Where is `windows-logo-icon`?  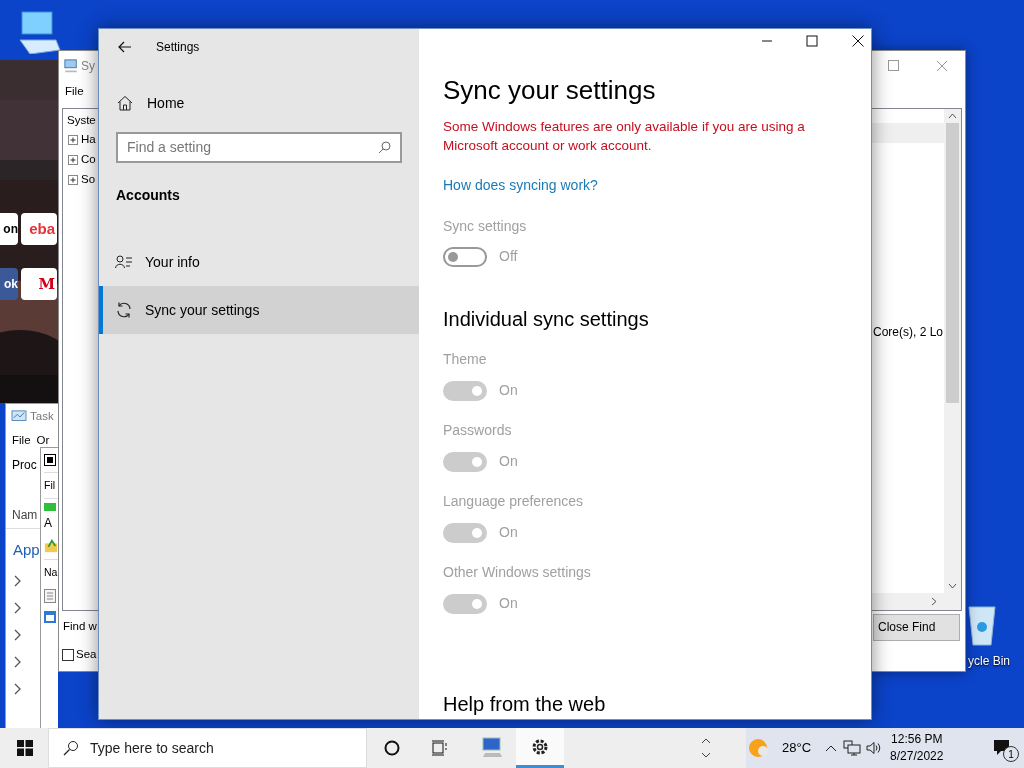 windows-logo-icon is located at coordinates (25, 748).